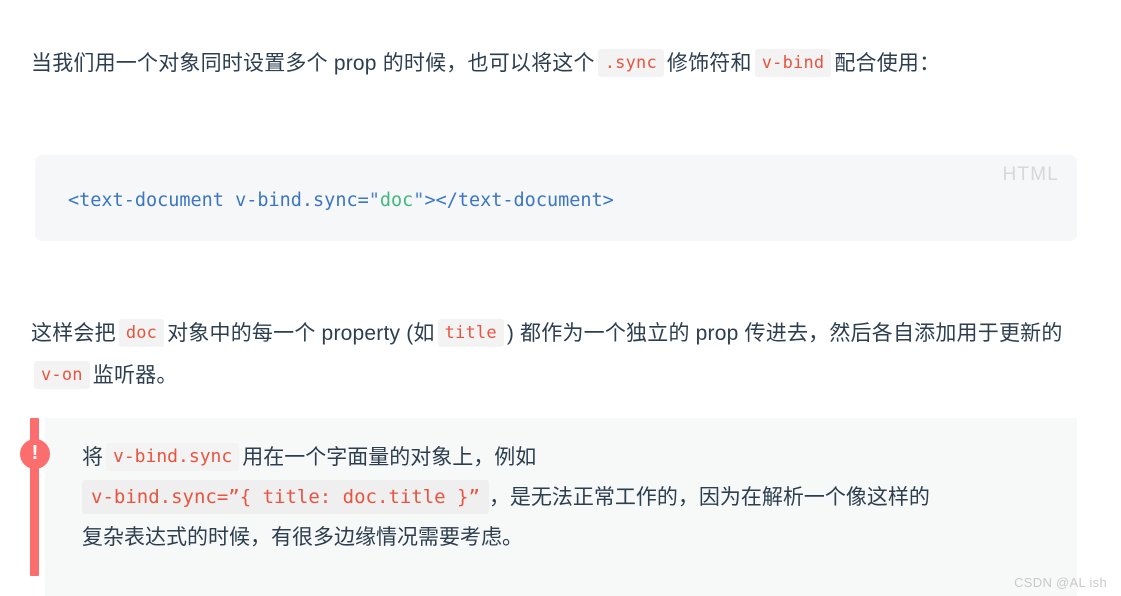 Image resolution: width=1121 pixels, height=596 pixels. What do you see at coordinates (62, 375) in the screenshot?
I see `inline-code-v-on: v-on` at bounding box center [62, 375].